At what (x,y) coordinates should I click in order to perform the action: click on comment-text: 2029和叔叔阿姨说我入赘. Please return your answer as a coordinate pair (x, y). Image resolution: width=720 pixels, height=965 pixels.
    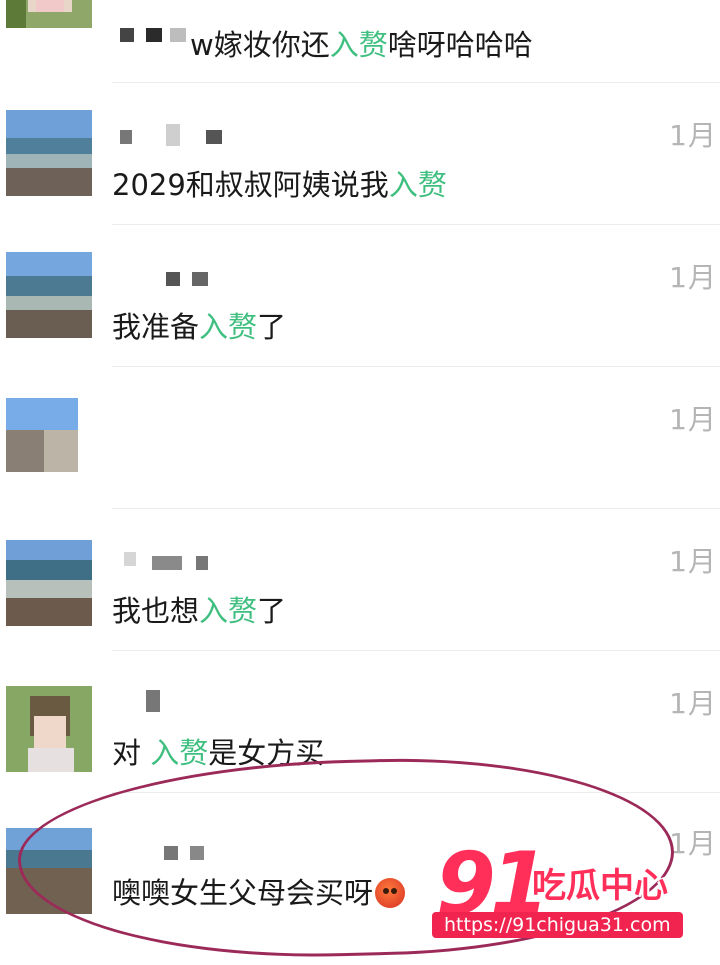
    Looking at the image, I should click on (279, 185).